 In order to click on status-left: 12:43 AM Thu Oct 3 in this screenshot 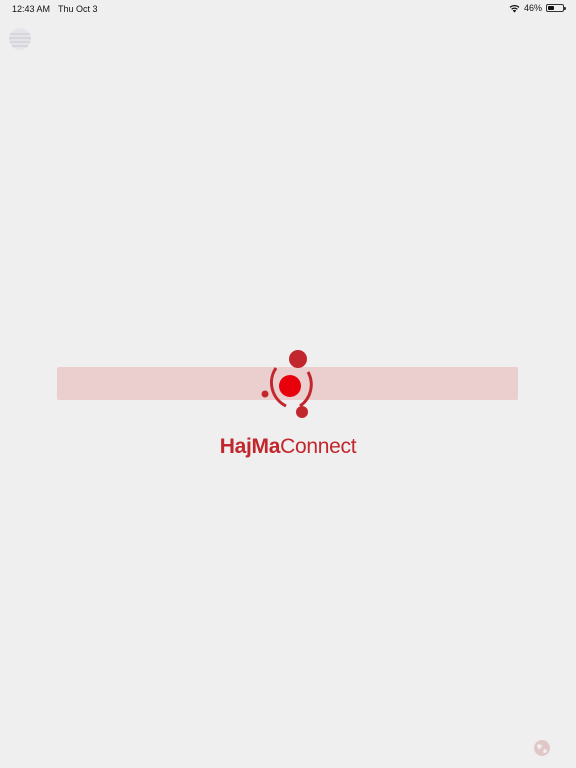, I will do `click(55, 9)`.